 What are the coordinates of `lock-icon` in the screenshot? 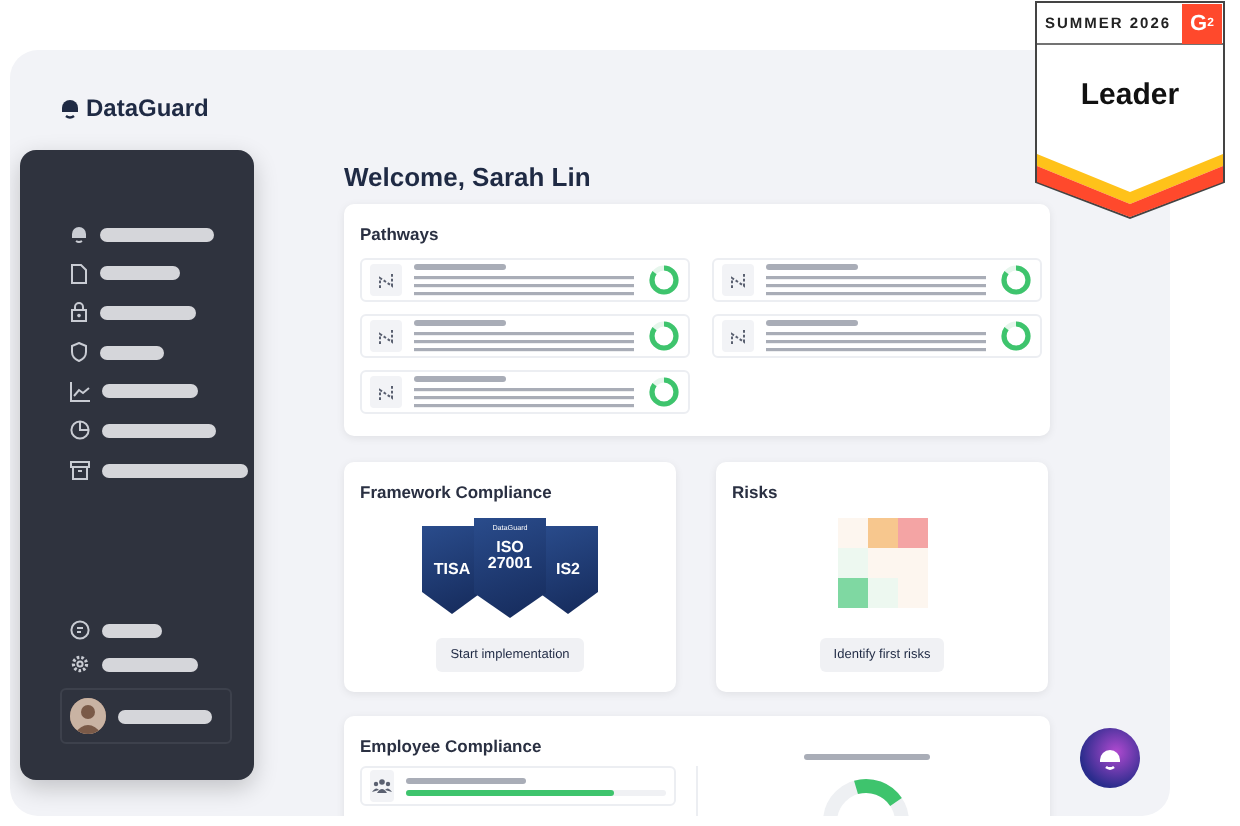 It's located at (79, 312).